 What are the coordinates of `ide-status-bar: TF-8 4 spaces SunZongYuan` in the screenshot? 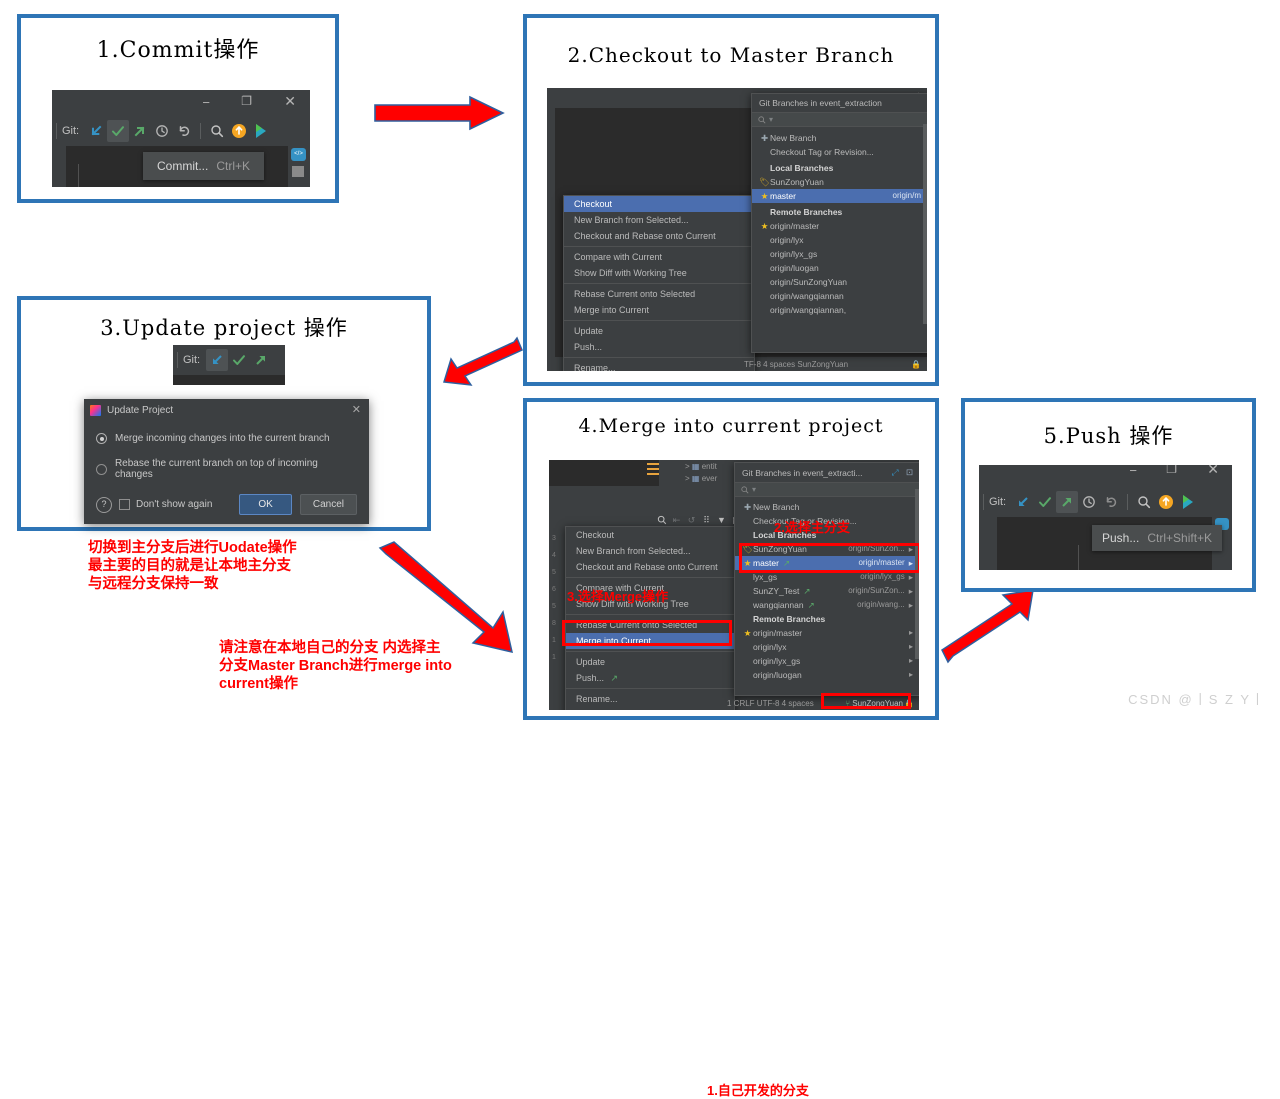 It's located at (796, 364).